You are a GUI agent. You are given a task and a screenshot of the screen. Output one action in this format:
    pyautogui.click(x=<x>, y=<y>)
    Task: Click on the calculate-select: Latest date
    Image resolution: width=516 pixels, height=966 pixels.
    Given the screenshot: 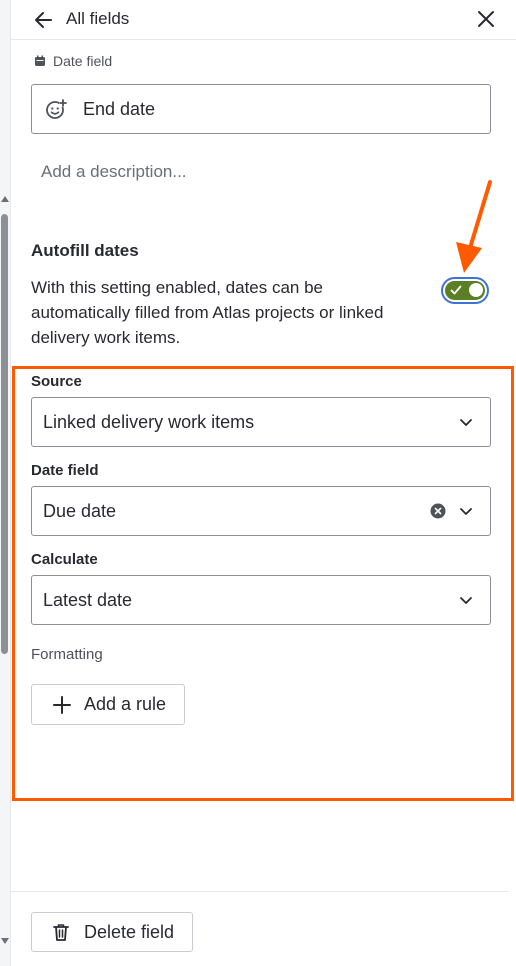 What is the action you would take?
    pyautogui.click(x=261, y=600)
    